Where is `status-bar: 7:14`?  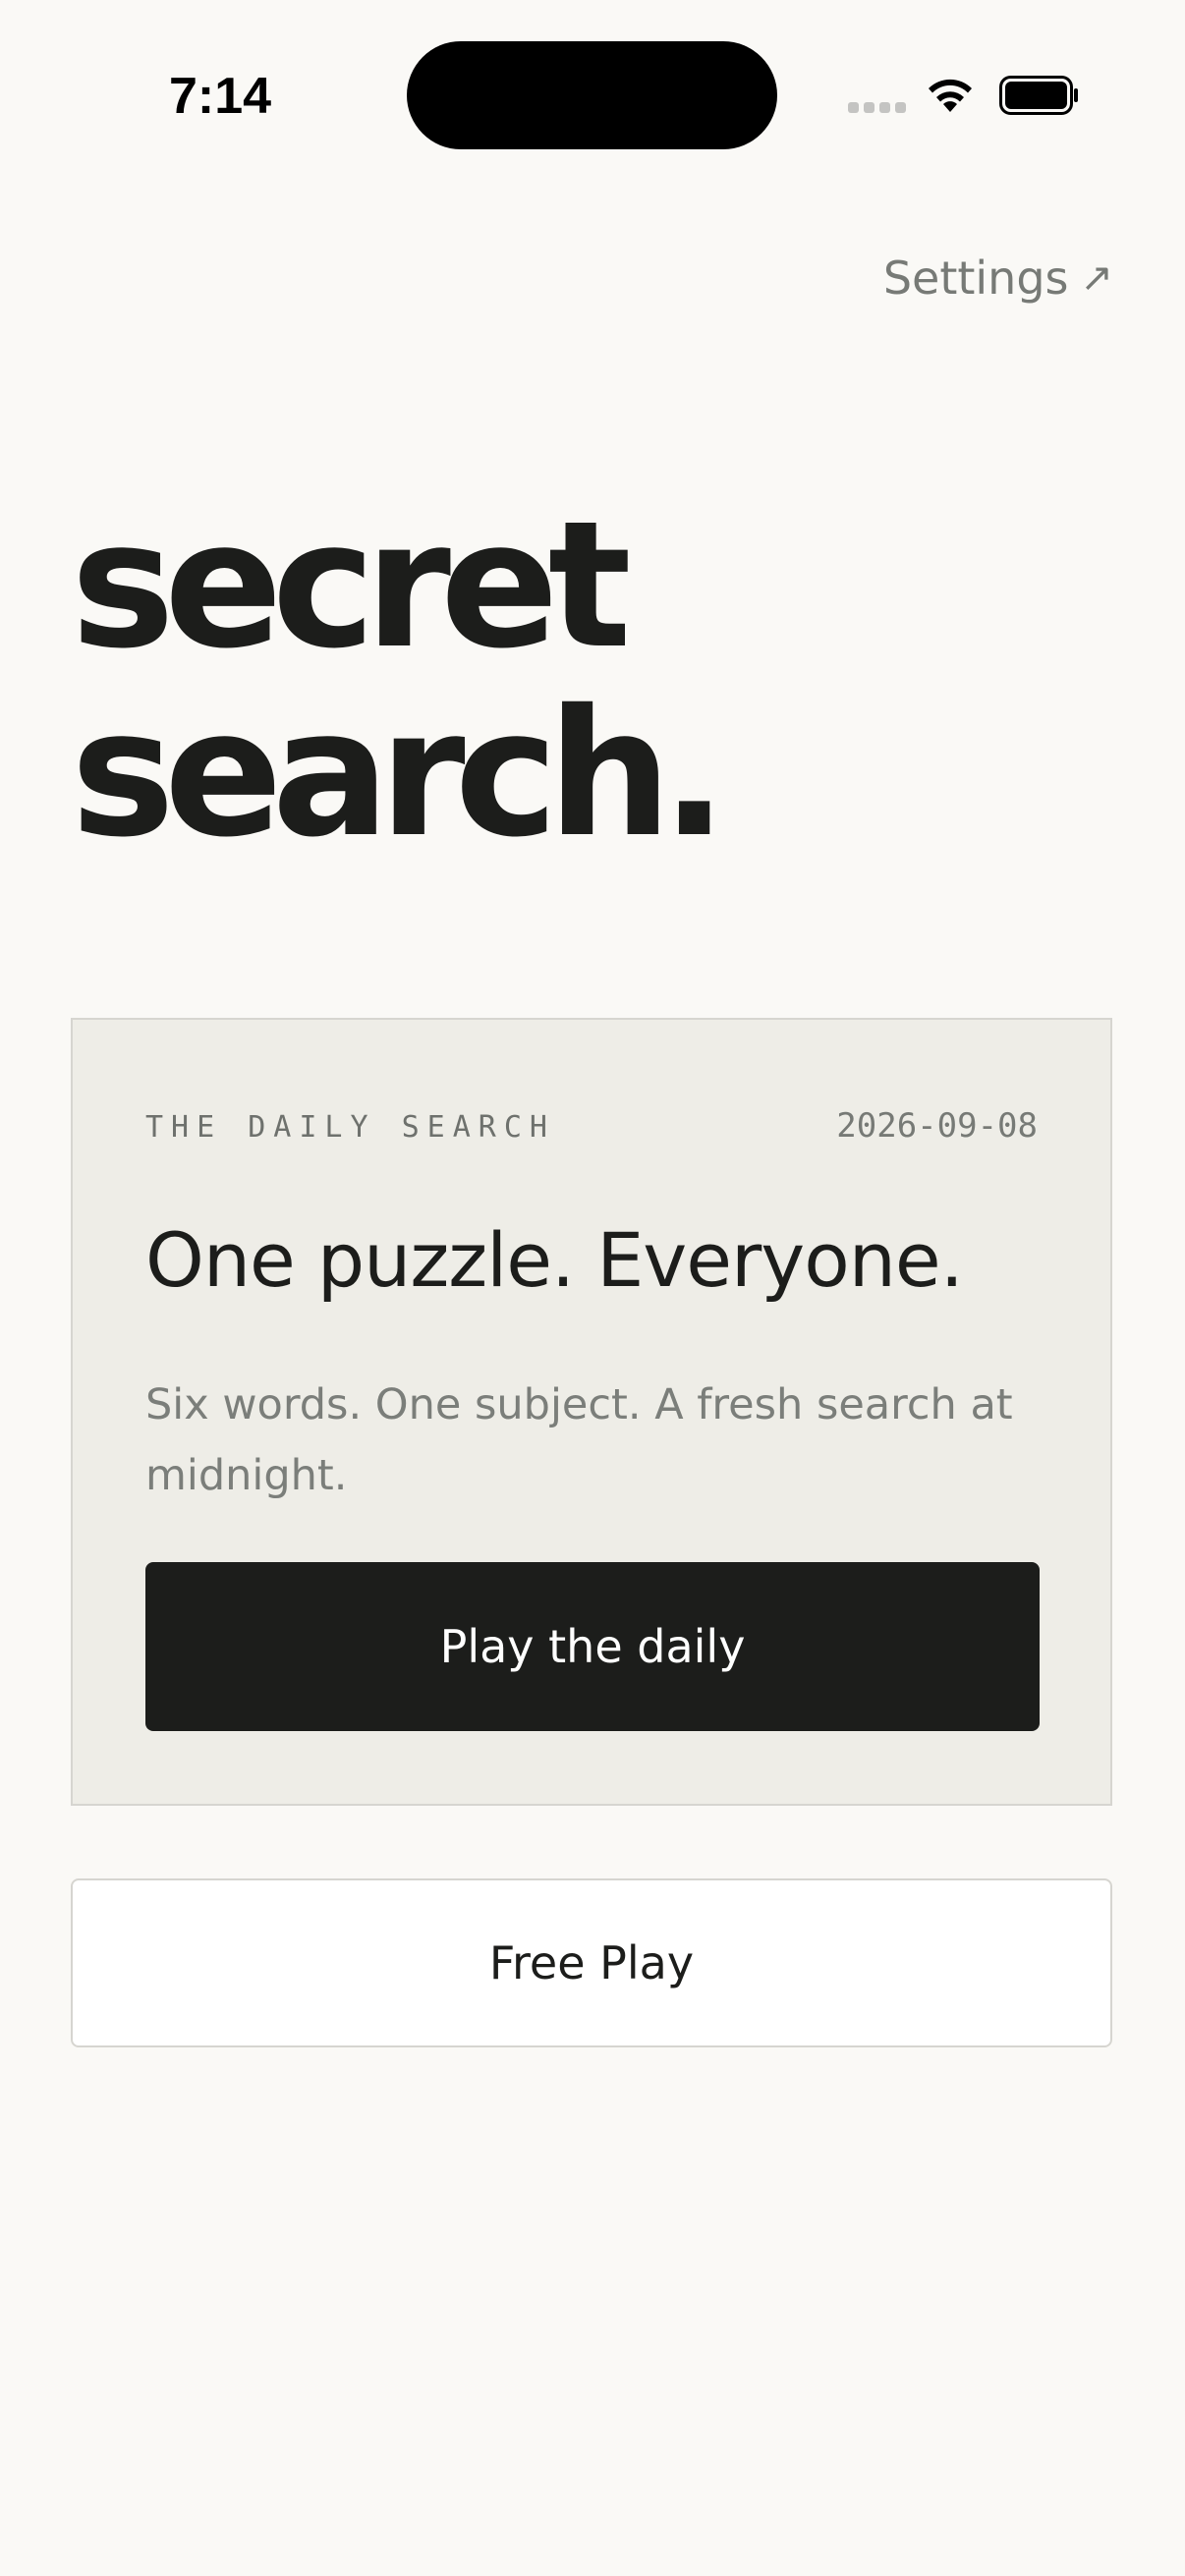 status-bar: 7:14 is located at coordinates (592, 93).